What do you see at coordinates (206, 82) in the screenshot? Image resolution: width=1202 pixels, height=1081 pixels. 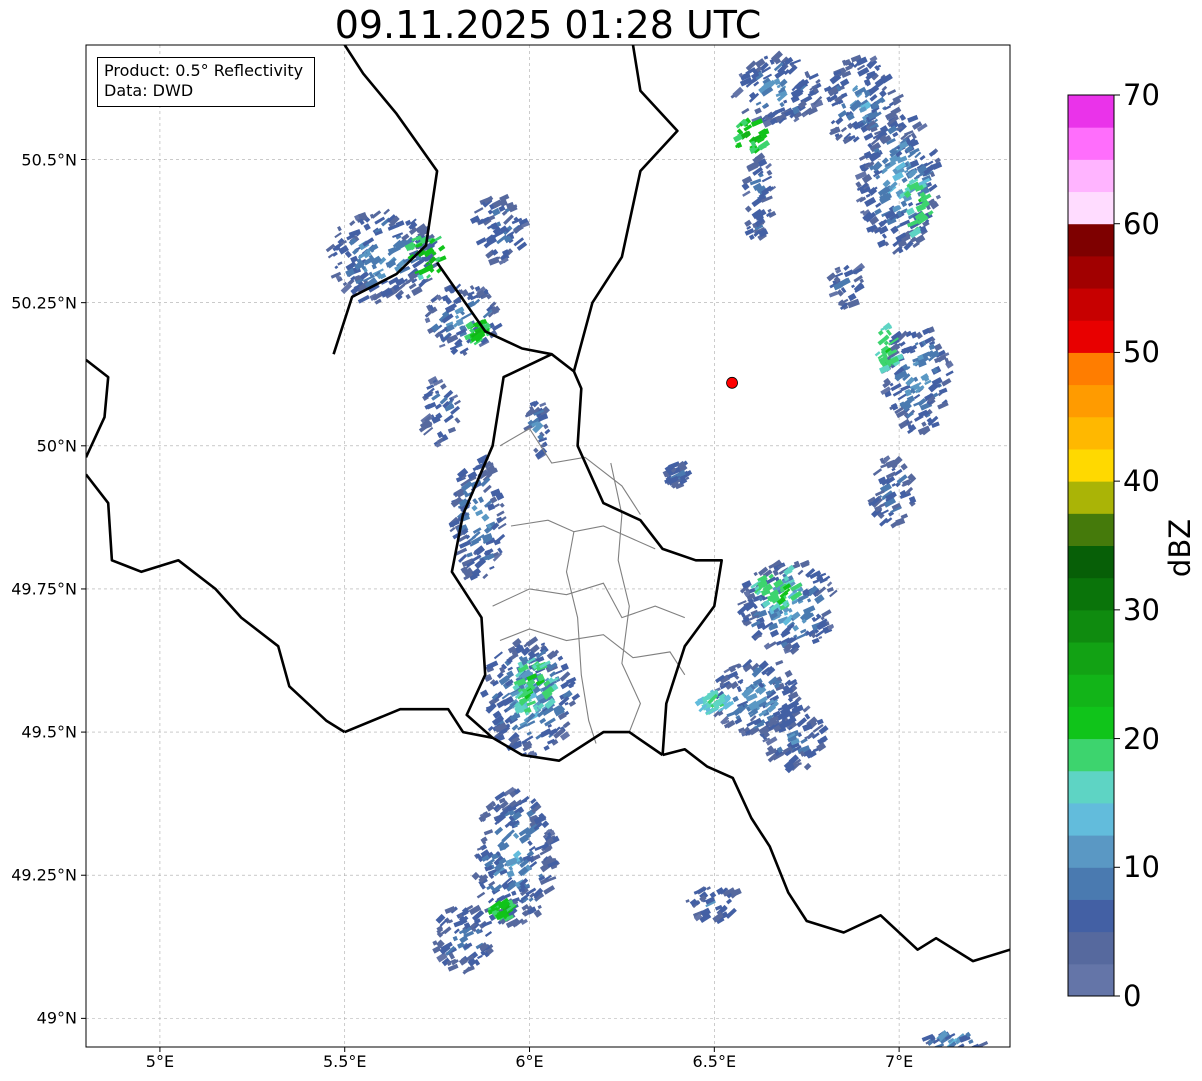 I see `info-box: Product: 0.5° Reflectivity Data: DWD` at bounding box center [206, 82].